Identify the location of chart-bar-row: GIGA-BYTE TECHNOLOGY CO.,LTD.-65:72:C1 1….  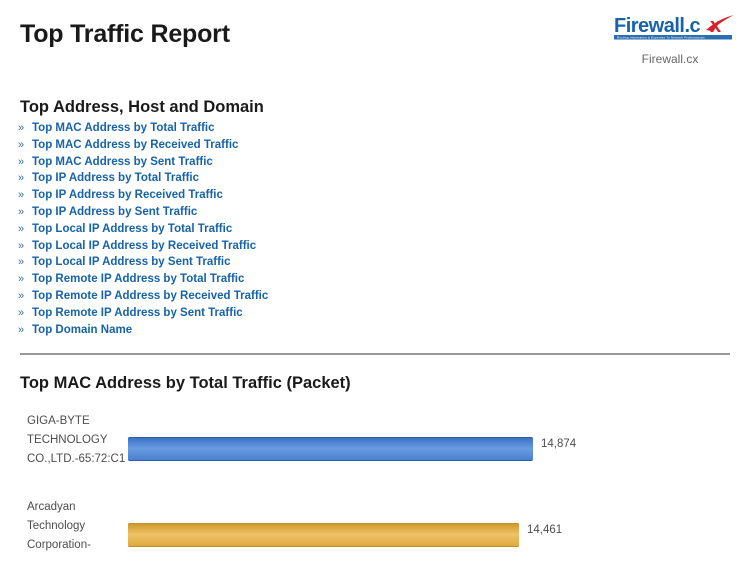
(375, 449).